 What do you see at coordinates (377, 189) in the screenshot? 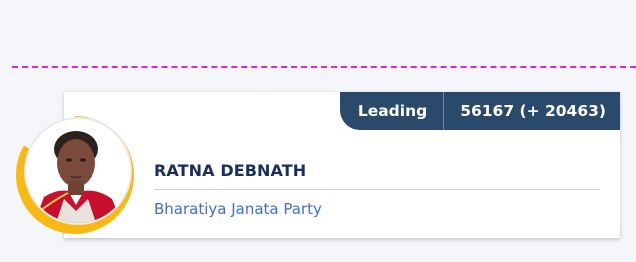
I see `name-divider` at bounding box center [377, 189].